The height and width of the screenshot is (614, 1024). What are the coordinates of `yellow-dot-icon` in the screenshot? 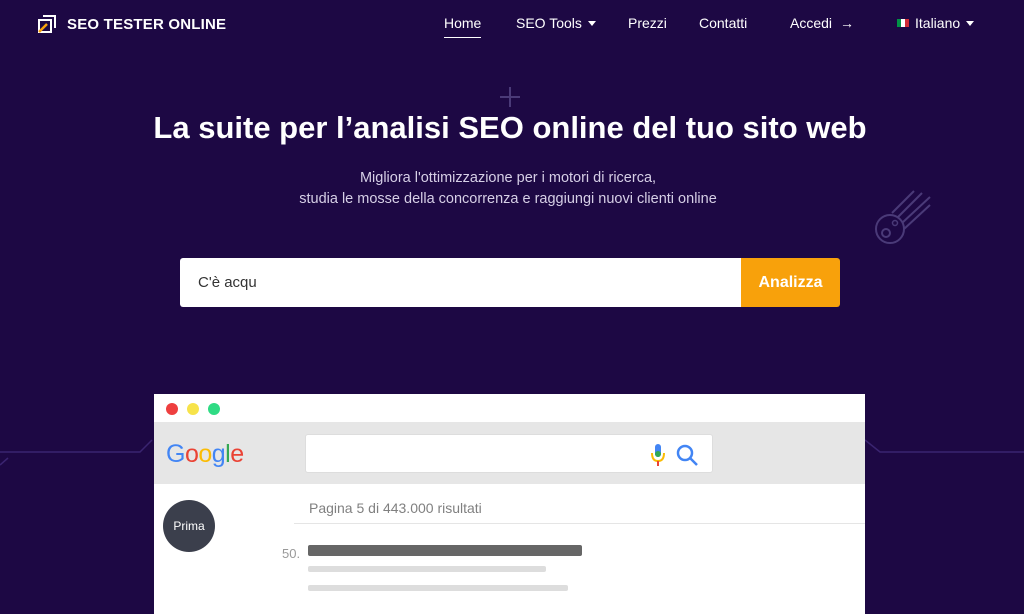 It's located at (193, 409).